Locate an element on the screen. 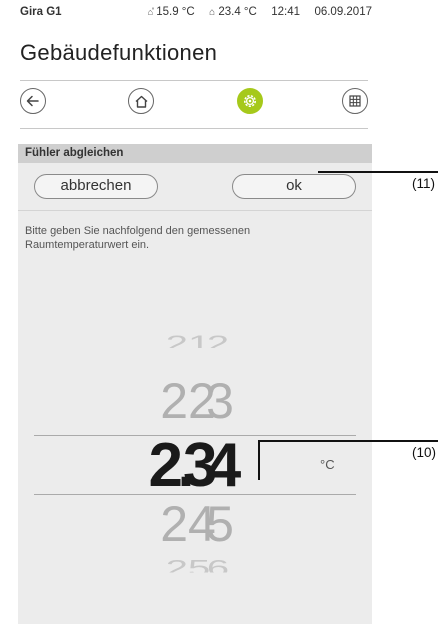 This screenshot has height=634, width=446. arrow-left-icon is located at coordinates (32, 101).